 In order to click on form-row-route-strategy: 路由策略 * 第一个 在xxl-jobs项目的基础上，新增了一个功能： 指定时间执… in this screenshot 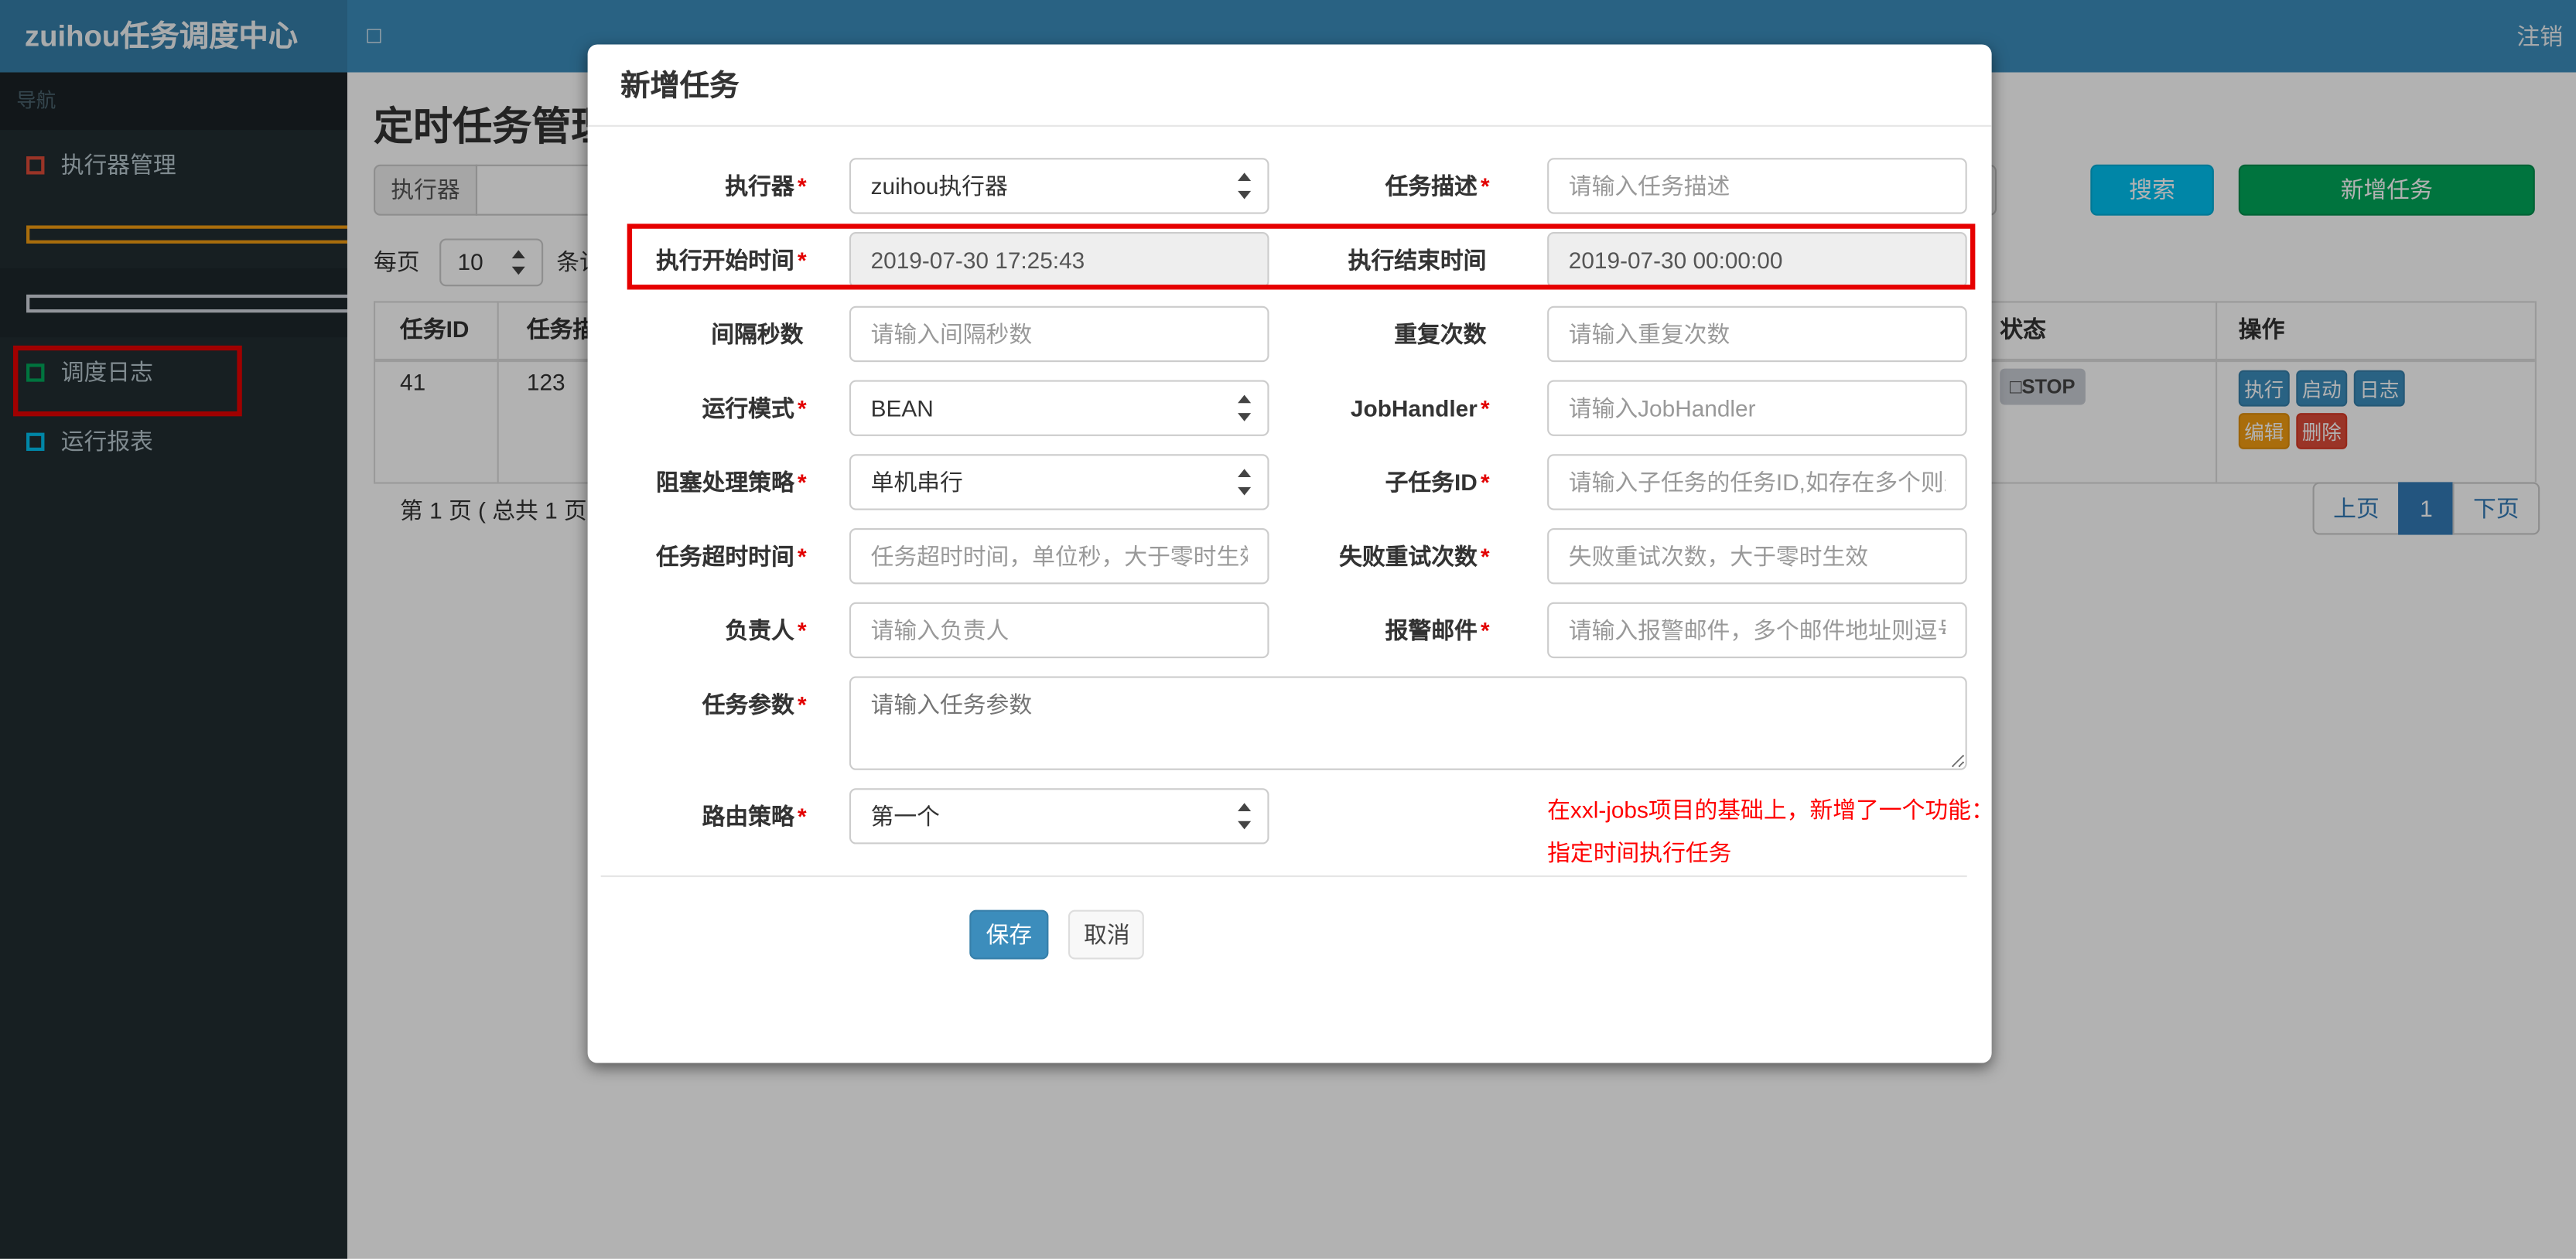, I will do `click(1297, 826)`.